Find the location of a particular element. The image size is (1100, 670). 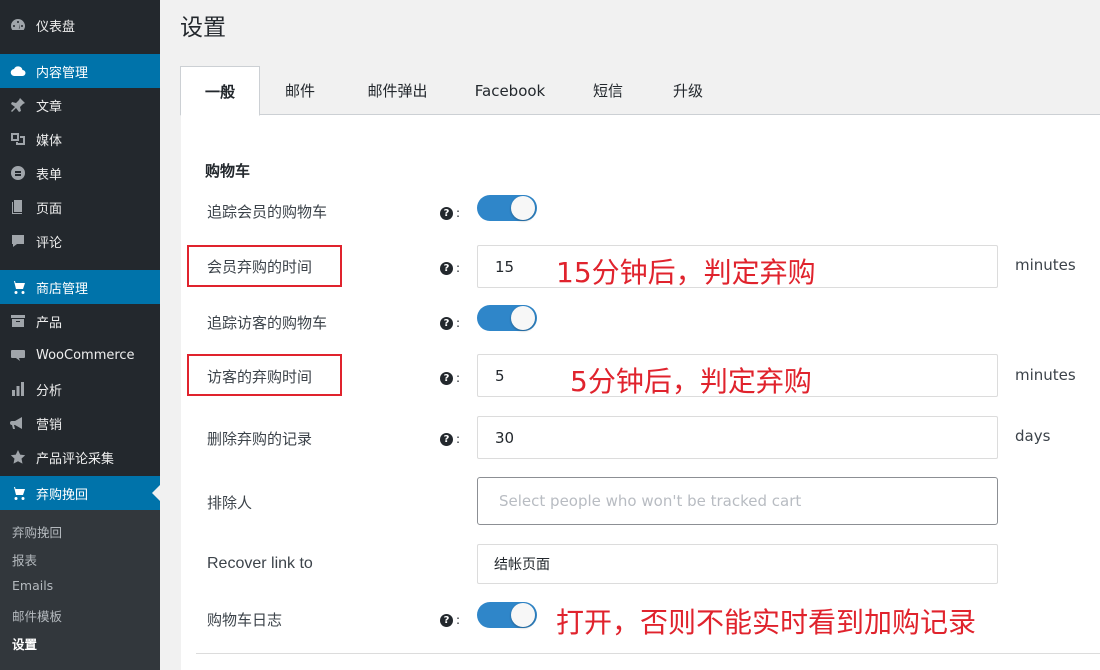

menu-marketing: 营销 is located at coordinates (80, 423).